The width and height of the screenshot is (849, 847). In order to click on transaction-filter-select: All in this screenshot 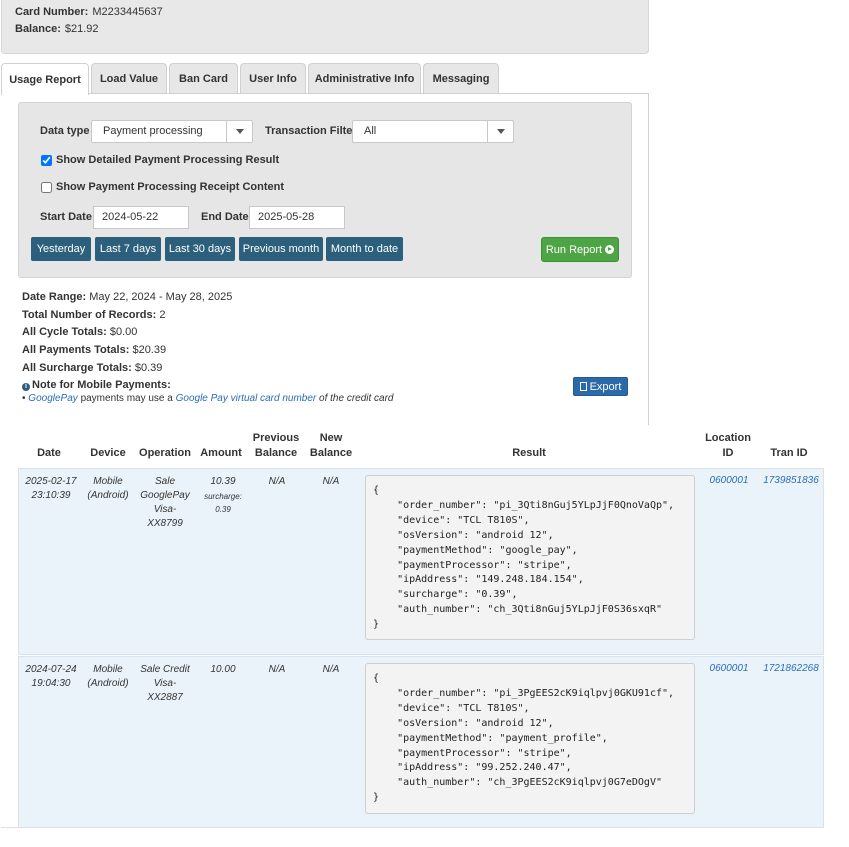, I will do `click(433, 131)`.